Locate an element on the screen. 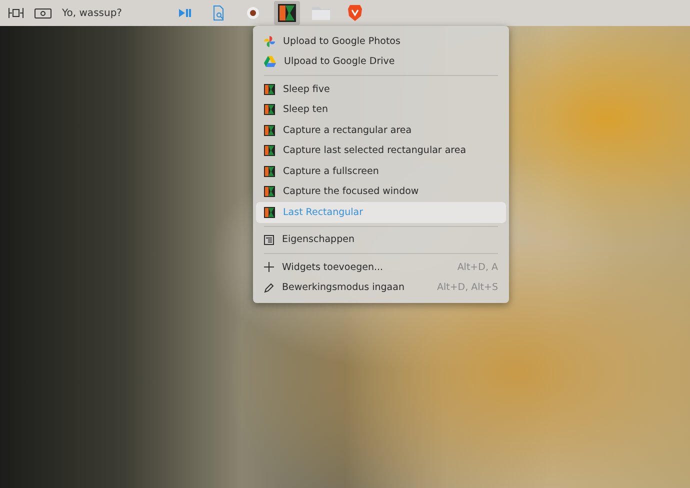 This screenshot has width=690, height=488. list-icon is located at coordinates (269, 239).